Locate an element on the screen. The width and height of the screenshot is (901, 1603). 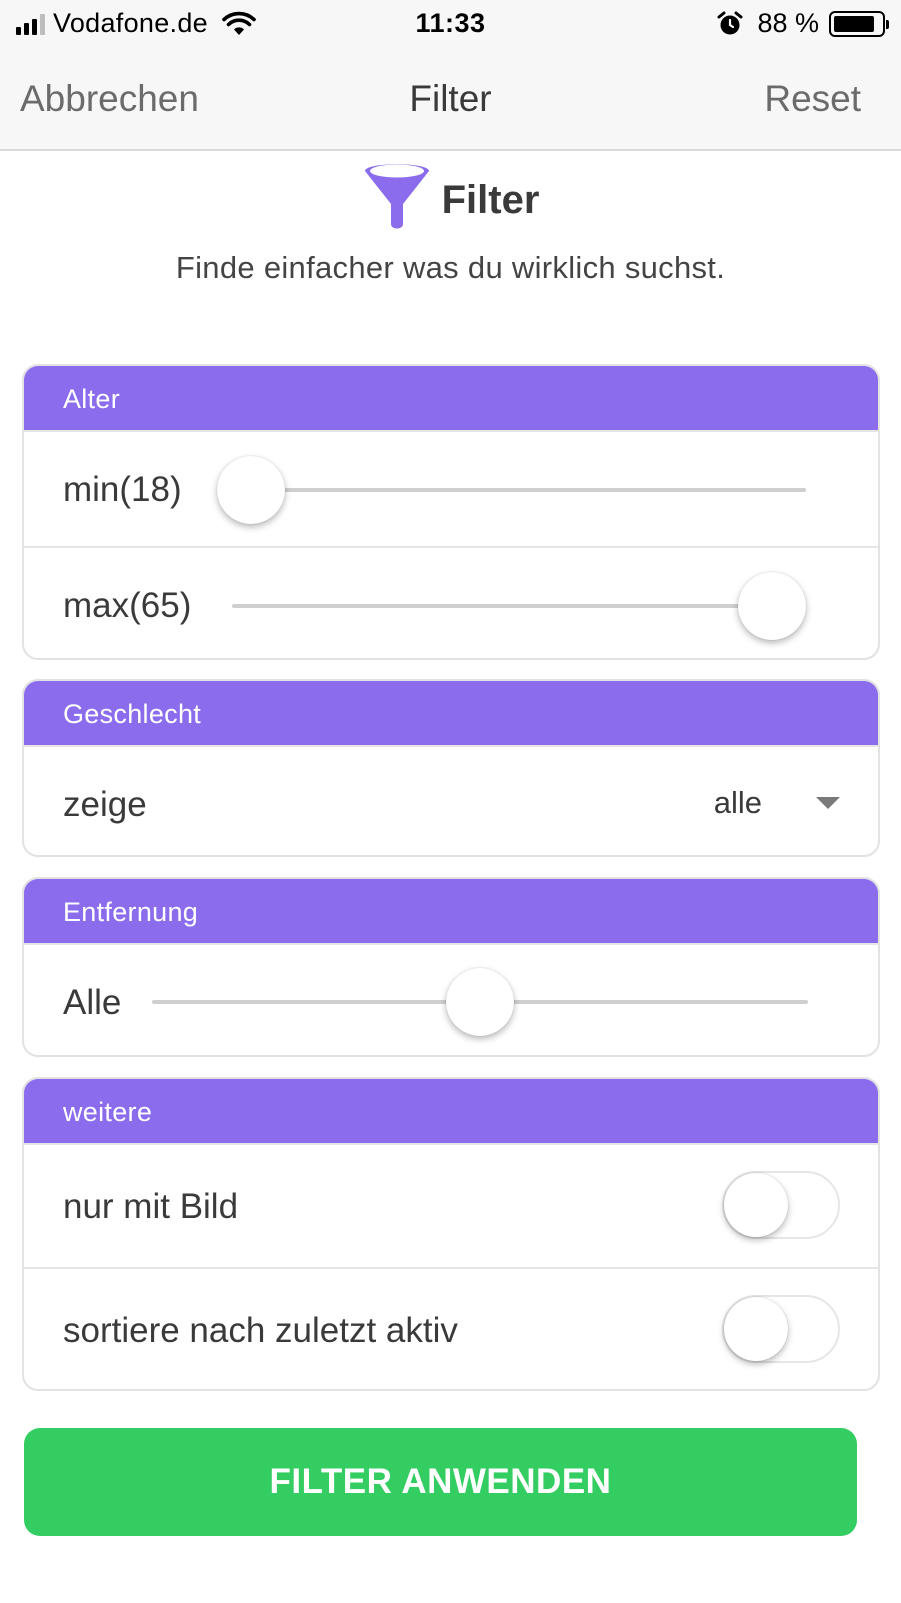
caret-down-icon is located at coordinates (828, 803).